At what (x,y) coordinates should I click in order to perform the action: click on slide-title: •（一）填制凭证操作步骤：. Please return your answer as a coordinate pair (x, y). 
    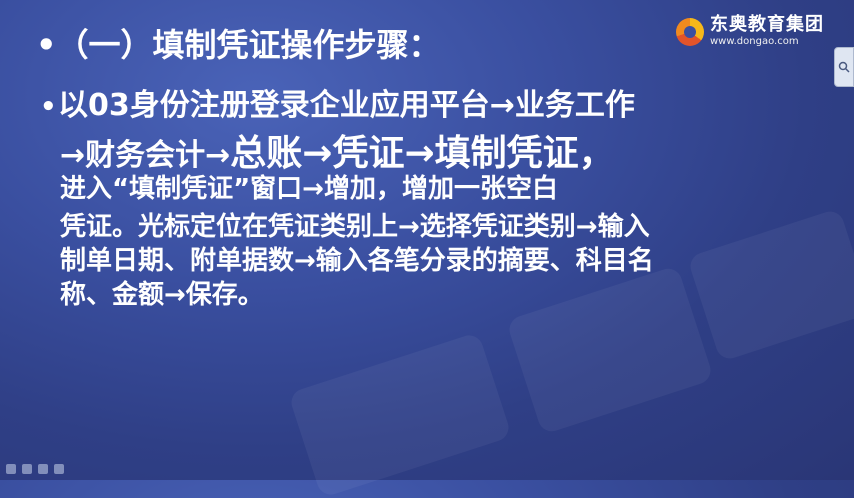
    Looking at the image, I should click on (238, 45).